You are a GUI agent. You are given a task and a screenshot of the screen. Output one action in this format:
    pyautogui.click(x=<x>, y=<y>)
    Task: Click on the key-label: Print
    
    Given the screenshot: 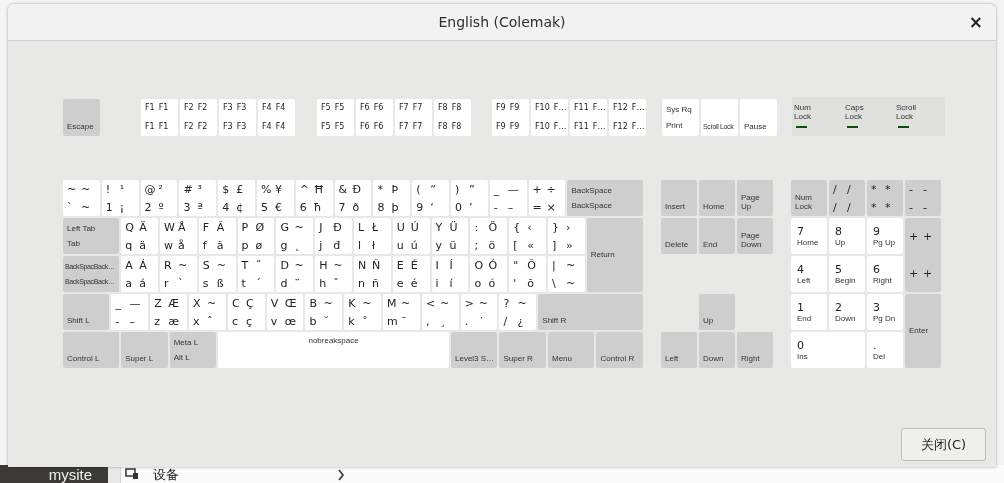 What is the action you would take?
    pyautogui.click(x=675, y=125)
    